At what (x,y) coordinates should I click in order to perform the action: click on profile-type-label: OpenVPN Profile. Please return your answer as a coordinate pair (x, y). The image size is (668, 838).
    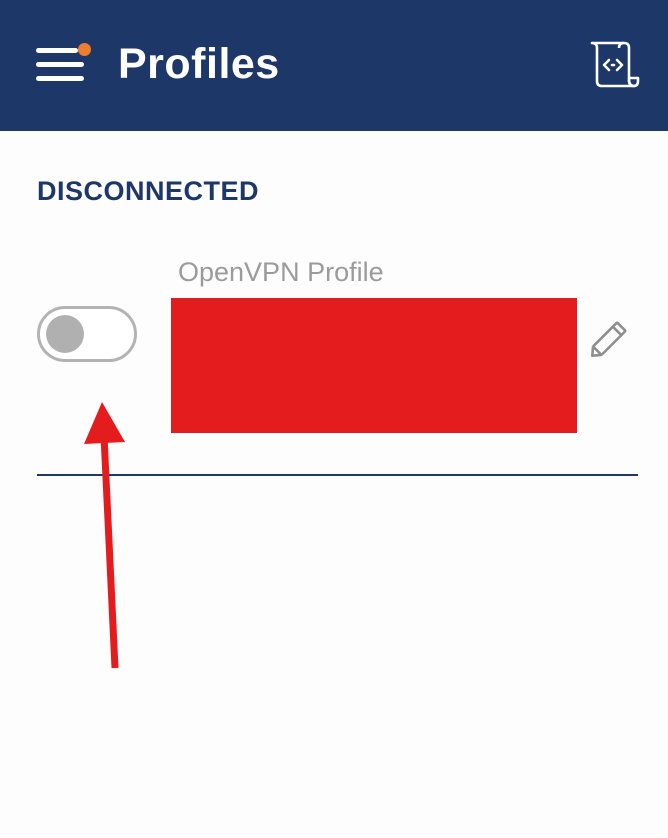
    Looking at the image, I should click on (281, 272).